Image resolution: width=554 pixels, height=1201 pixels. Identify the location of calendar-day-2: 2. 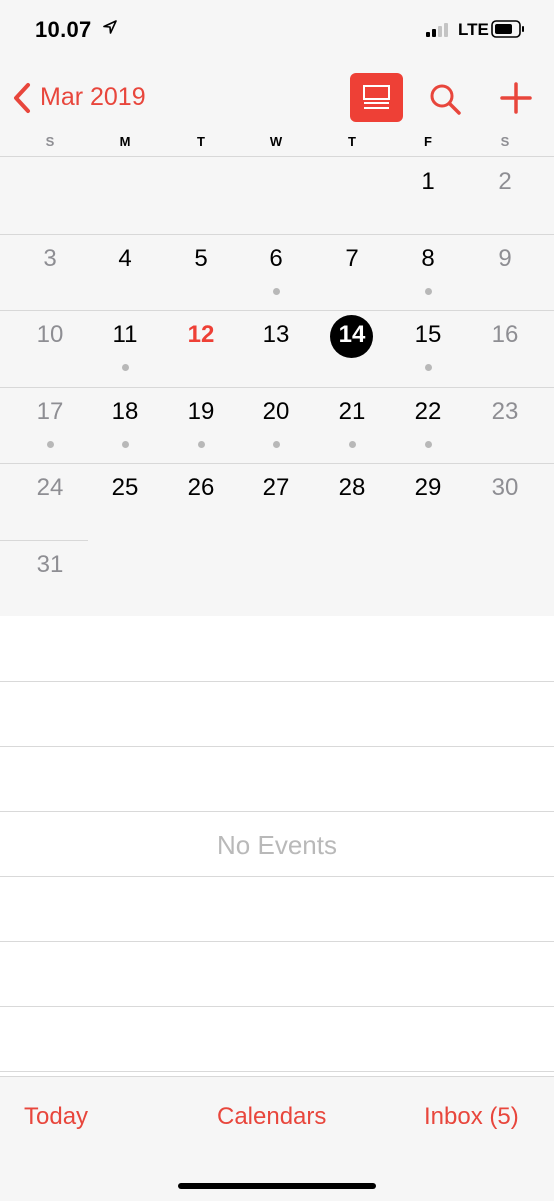
(505, 195).